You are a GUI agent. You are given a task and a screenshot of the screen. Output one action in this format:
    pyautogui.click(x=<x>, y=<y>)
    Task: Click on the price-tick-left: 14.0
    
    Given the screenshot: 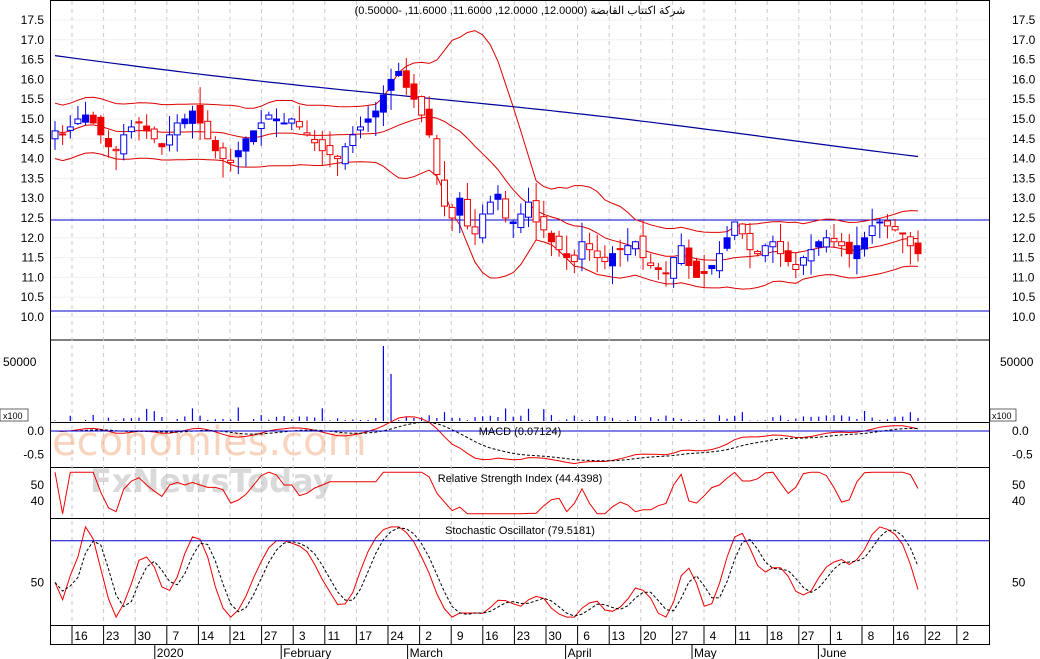 What is the action you would take?
    pyautogui.click(x=33, y=159)
    